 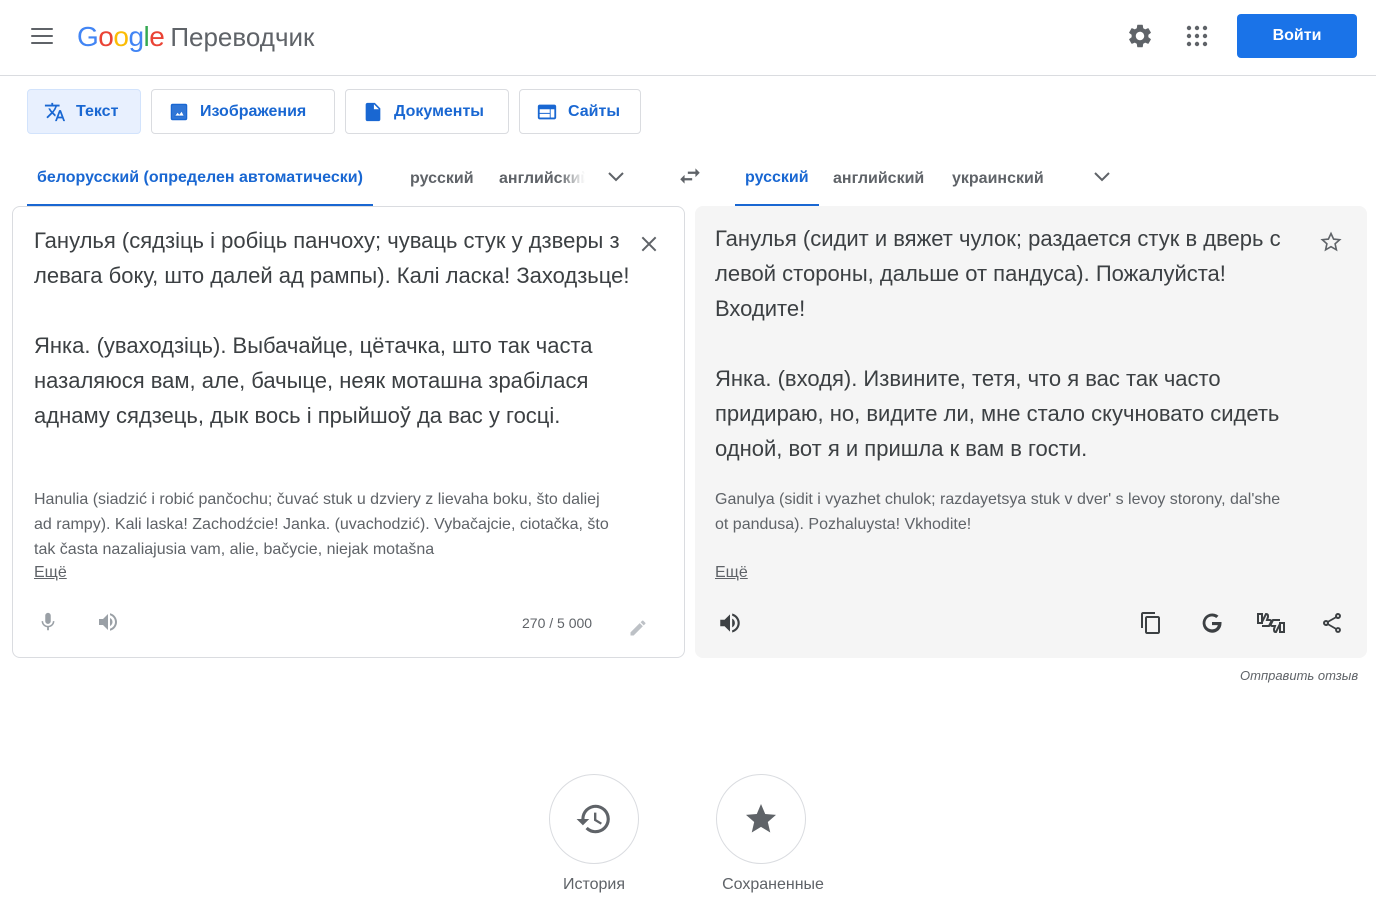 I want to click on edit-pencil-icon, so click(x=638, y=628).